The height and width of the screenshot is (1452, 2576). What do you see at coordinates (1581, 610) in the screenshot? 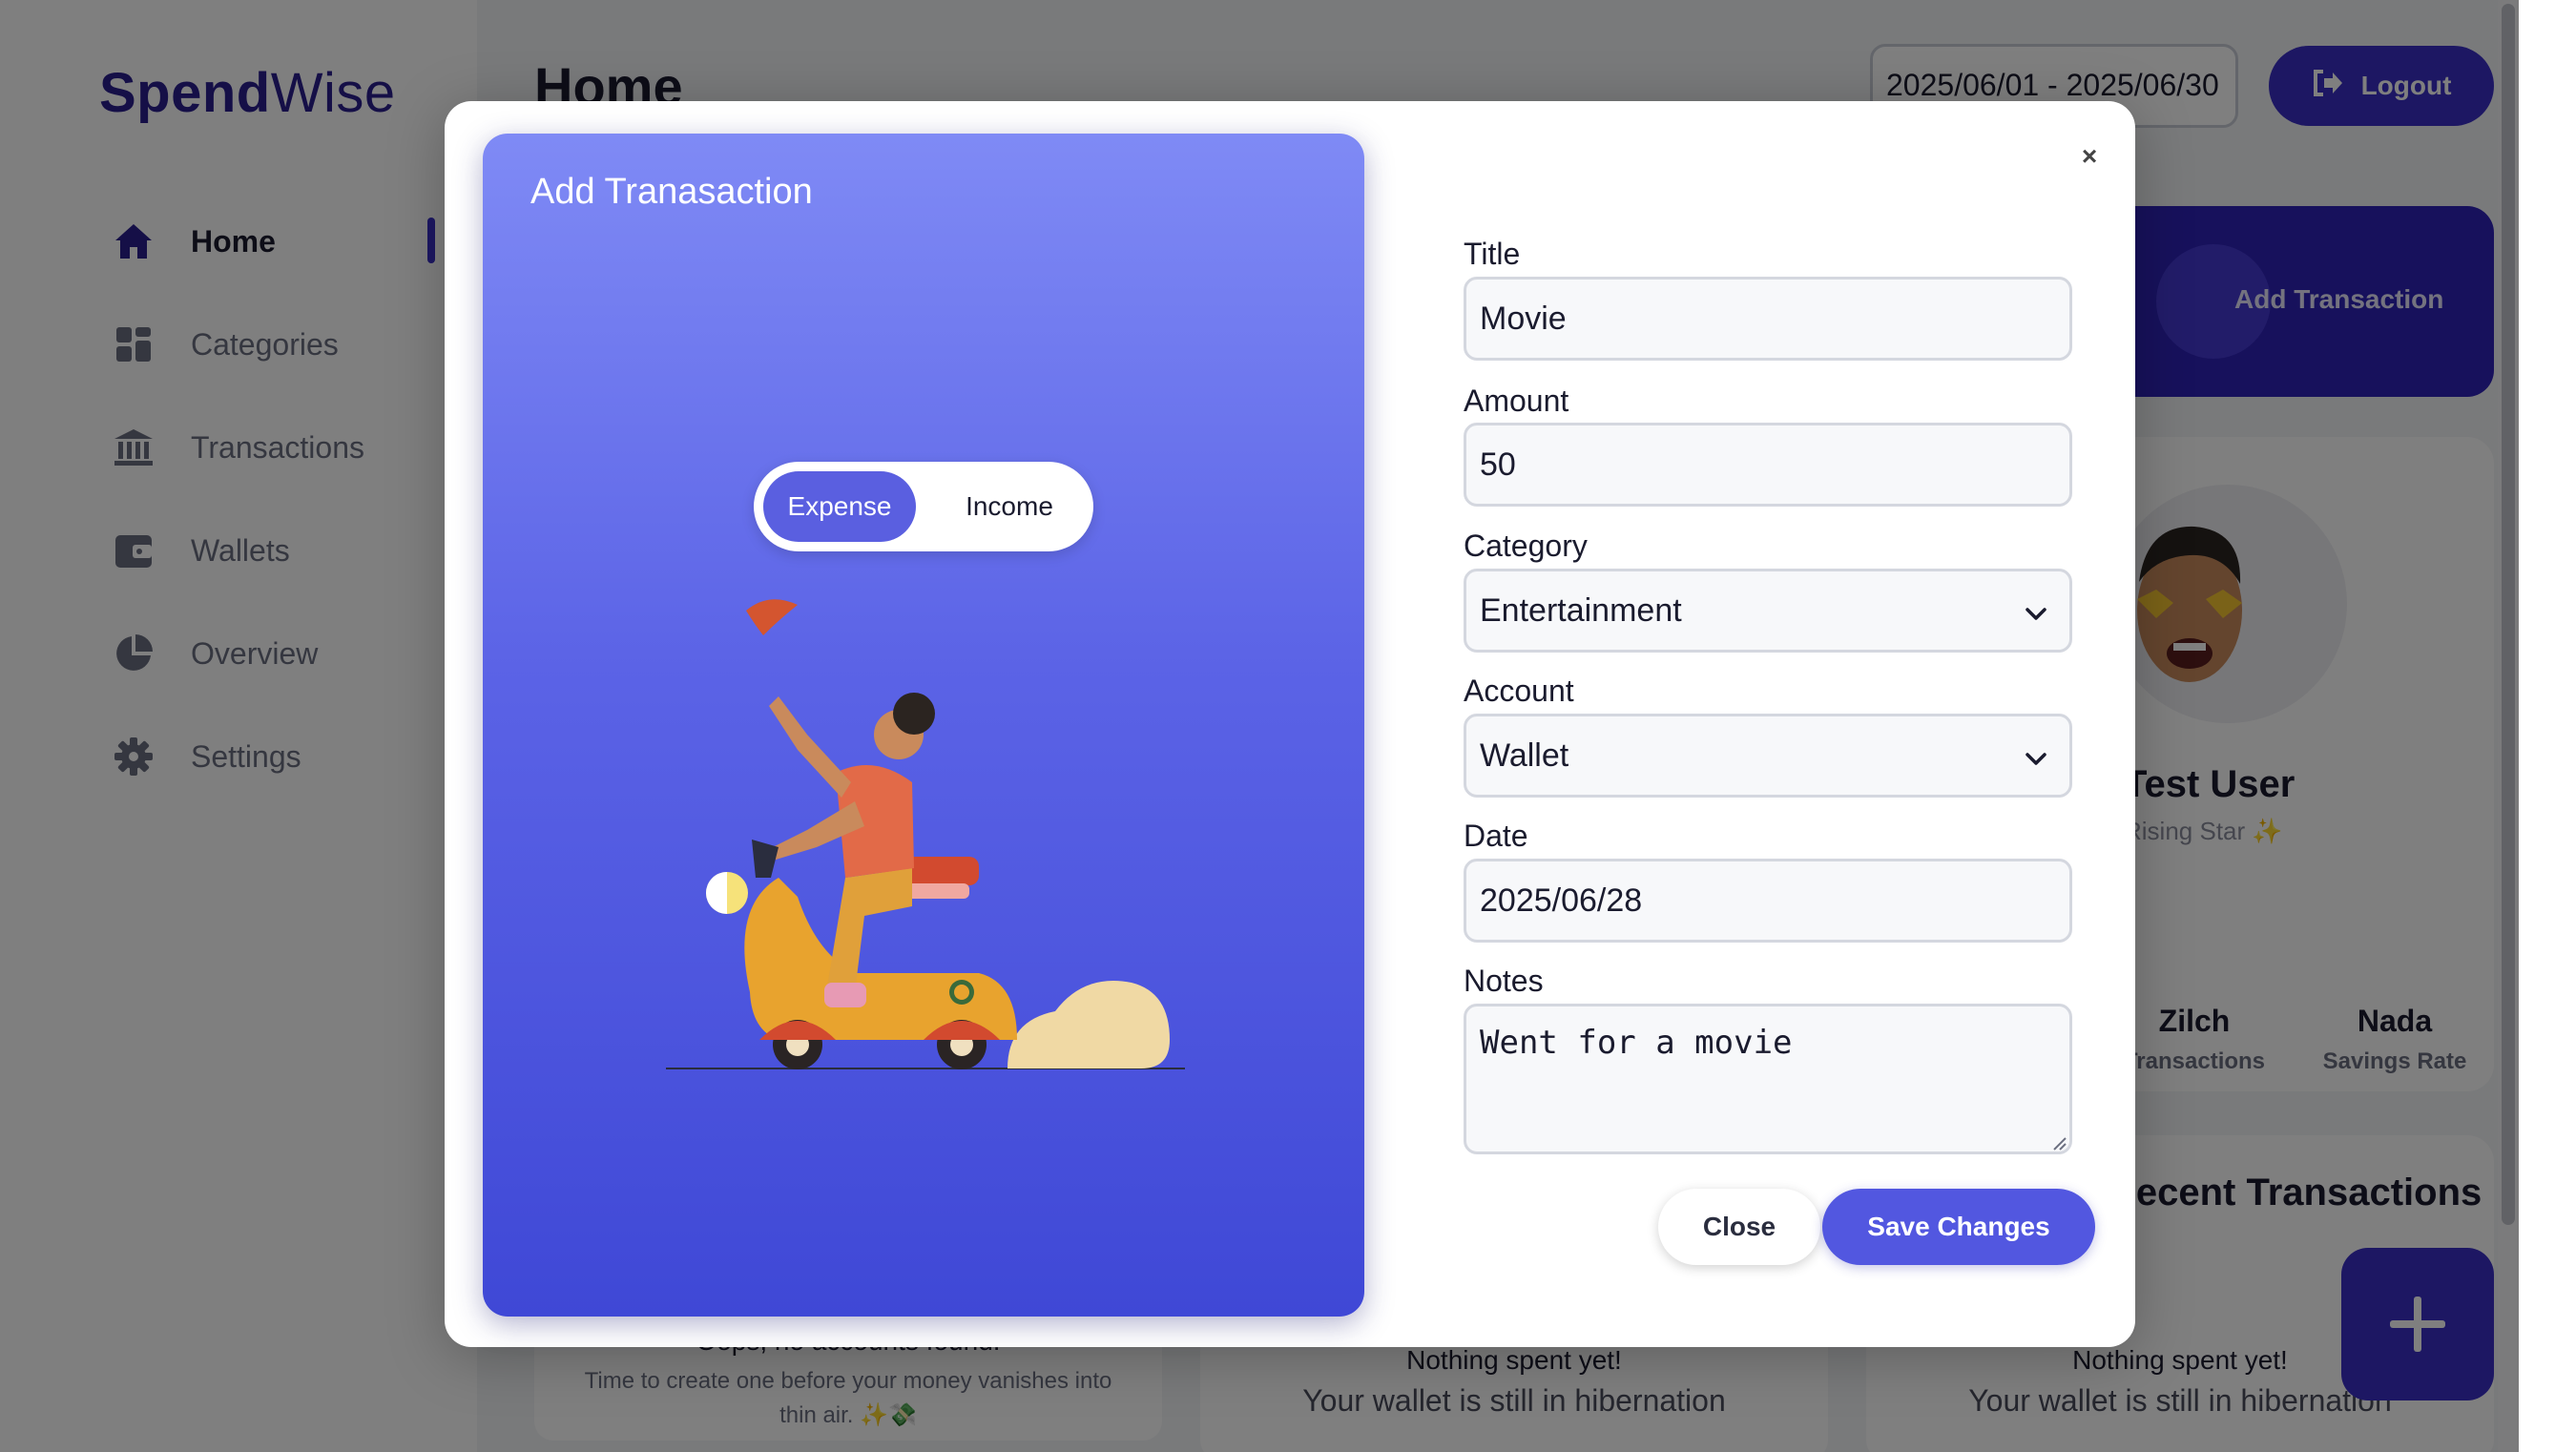
I see `category-value: Entertainment` at bounding box center [1581, 610].